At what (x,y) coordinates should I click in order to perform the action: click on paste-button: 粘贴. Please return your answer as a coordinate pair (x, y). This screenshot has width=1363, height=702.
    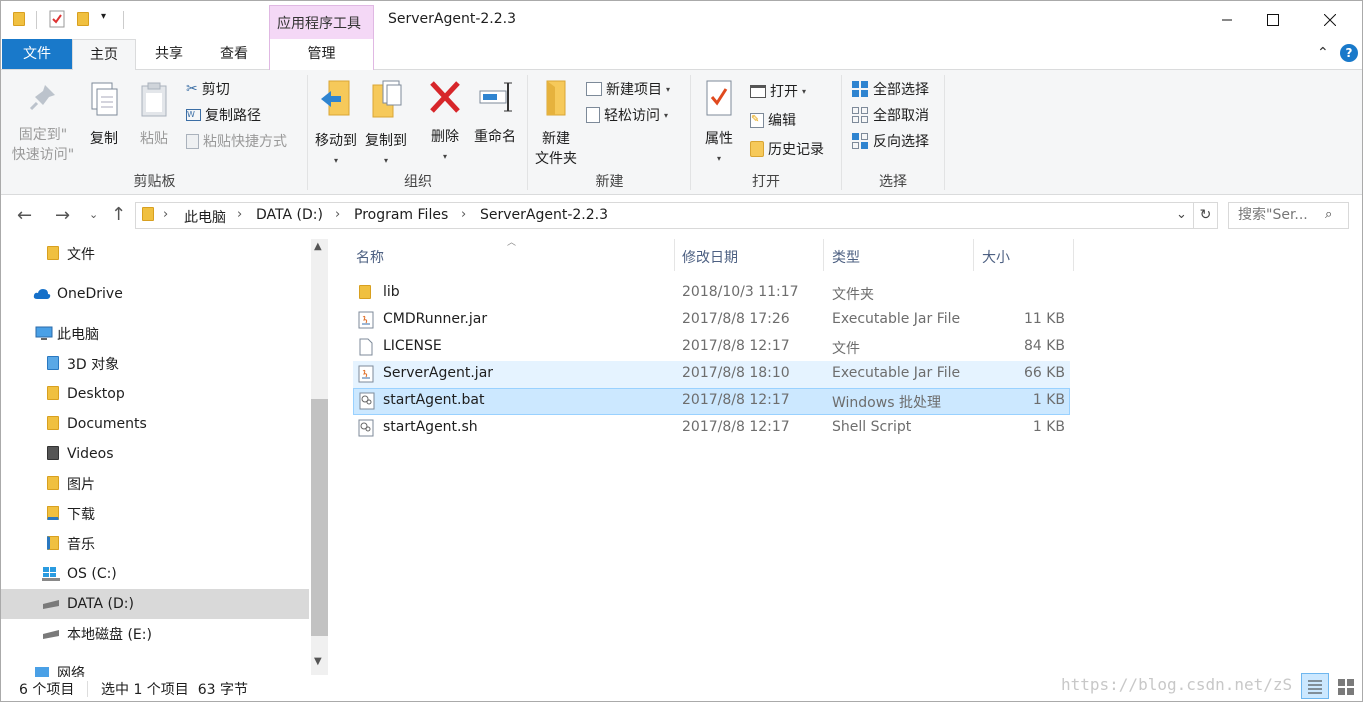
    Looking at the image, I should click on (154, 115).